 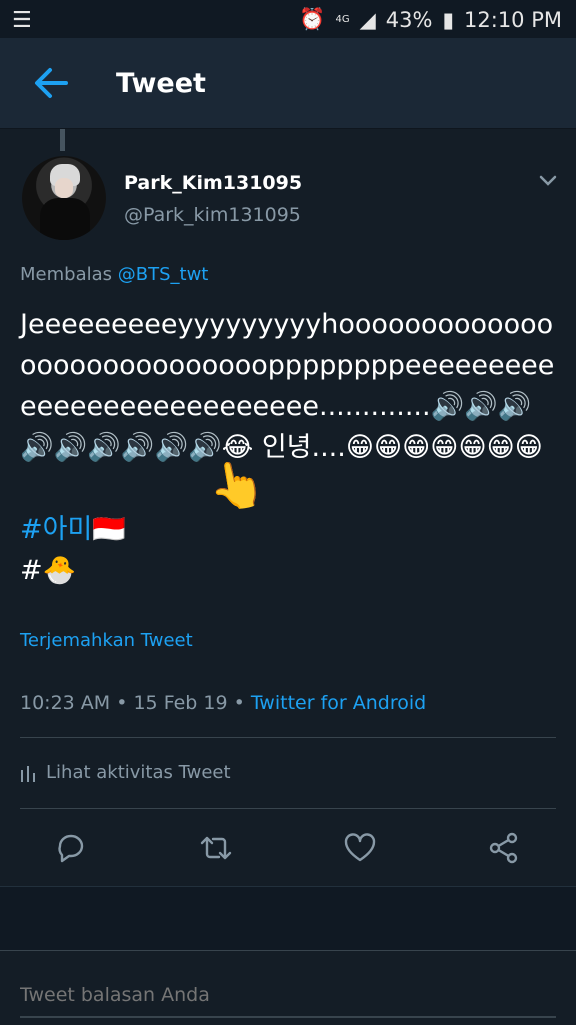 I want to click on reply-icon, so click(x=71, y=848).